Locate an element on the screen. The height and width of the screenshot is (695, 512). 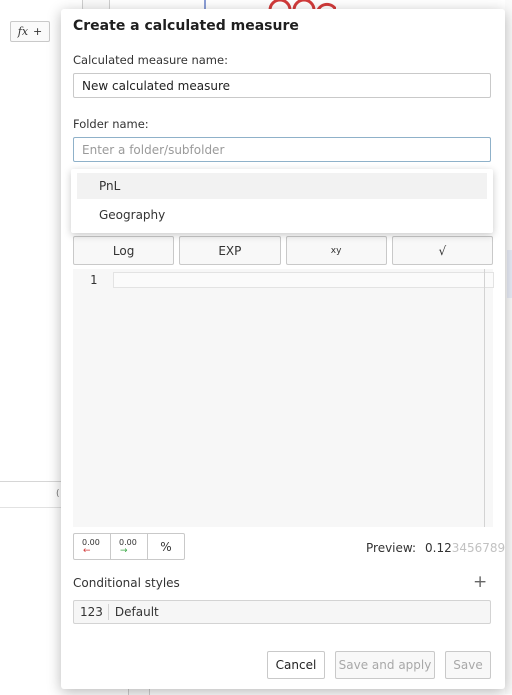
log-button: Log is located at coordinates (124, 250).